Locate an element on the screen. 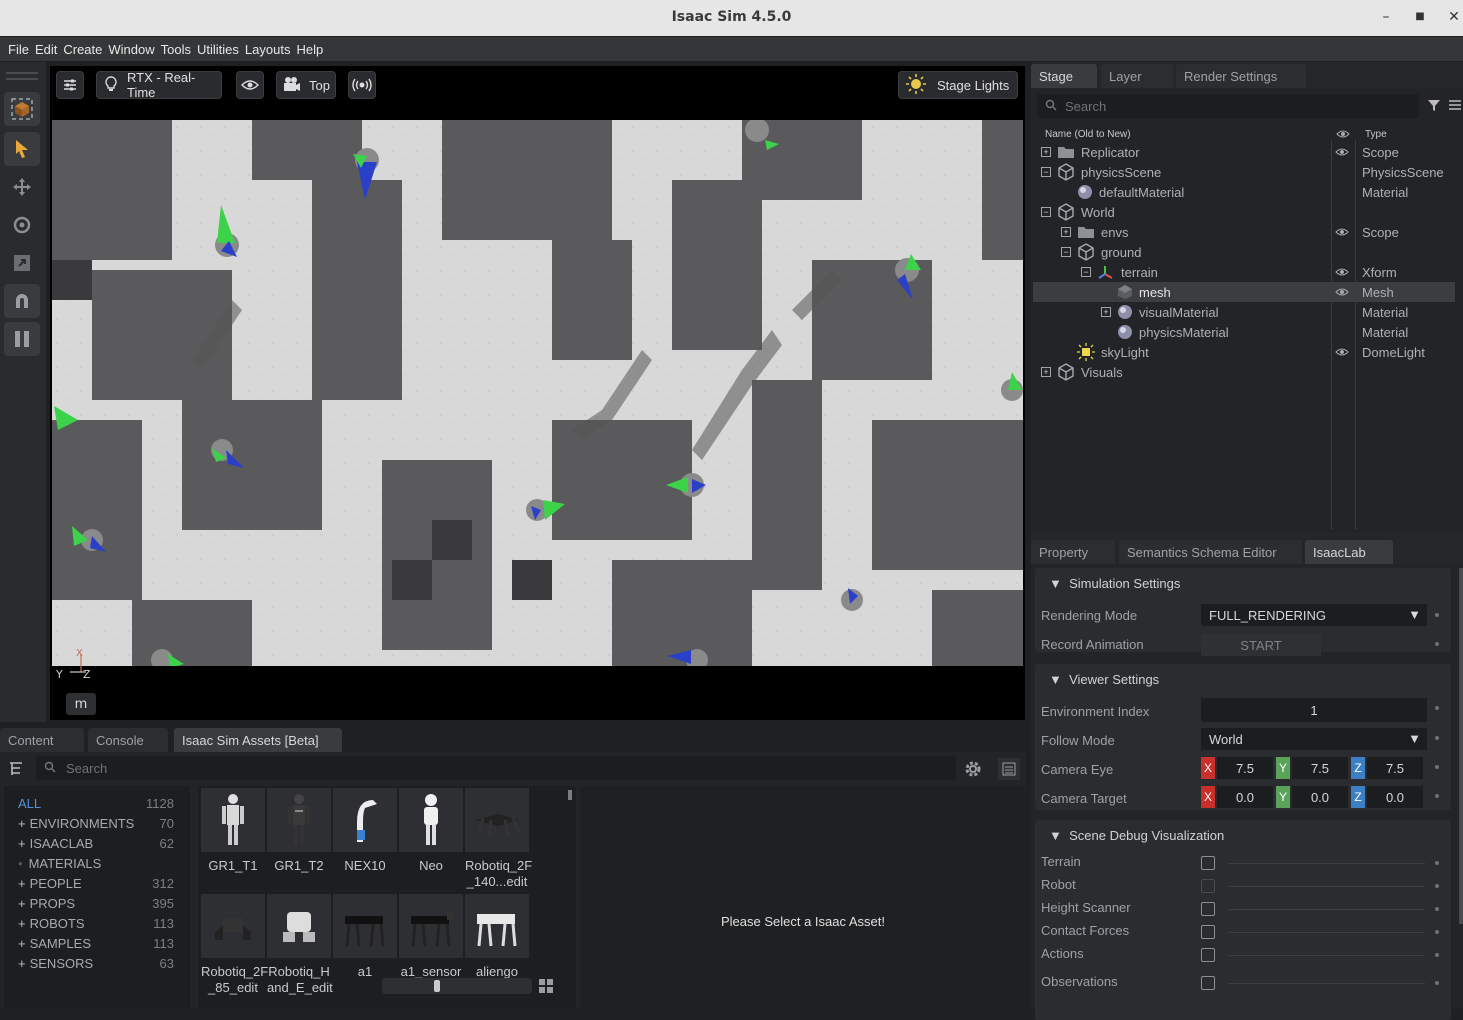 This screenshot has width=1463, height=1020. close-button: ✕ is located at coordinates (1453, 17).